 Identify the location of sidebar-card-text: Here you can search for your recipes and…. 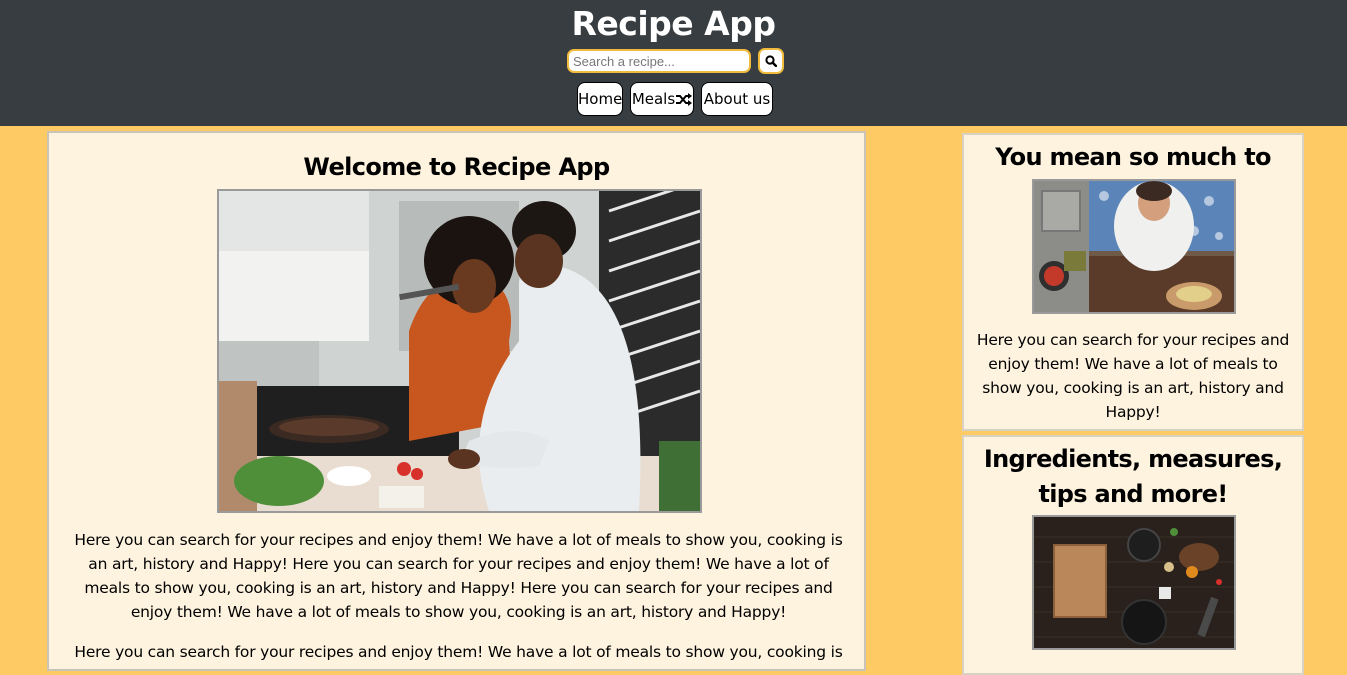
(1133, 376).